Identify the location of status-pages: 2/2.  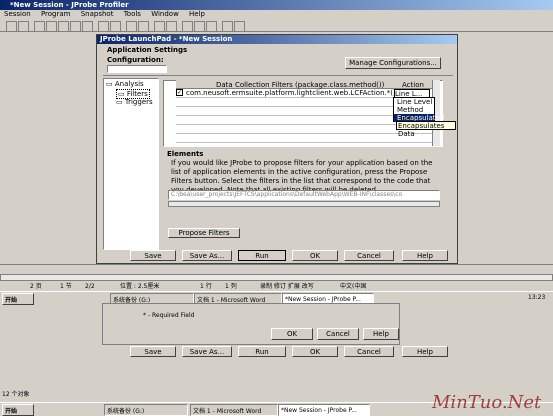
(90, 286).